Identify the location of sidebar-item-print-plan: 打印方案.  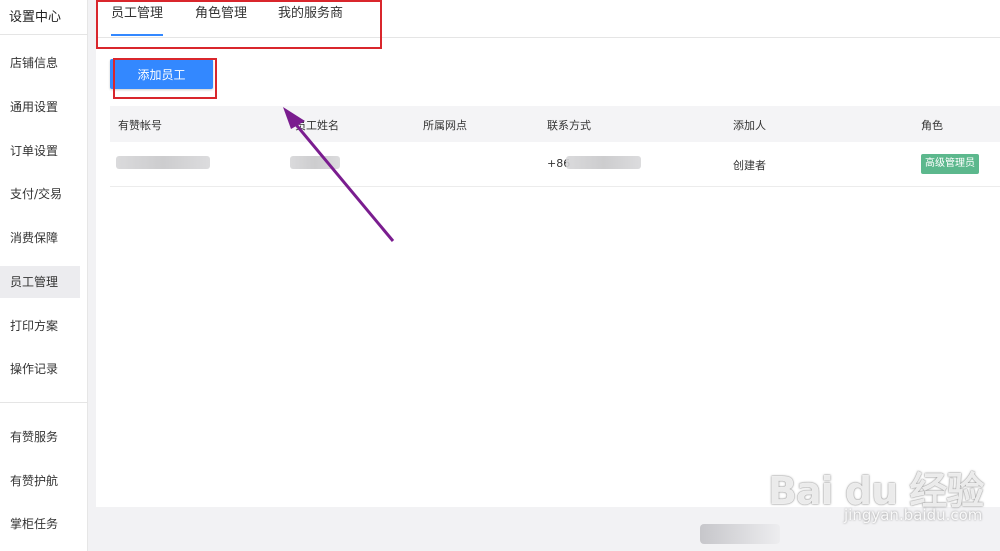
(40, 326).